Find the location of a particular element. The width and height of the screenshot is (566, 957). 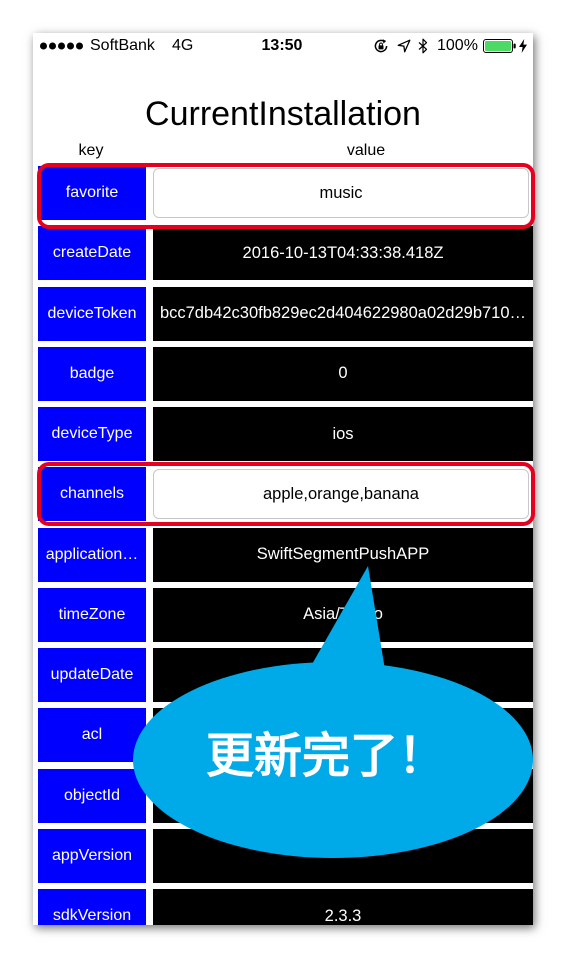

table-row: timeZone Asia/Tokyo is located at coordinates (283, 614).